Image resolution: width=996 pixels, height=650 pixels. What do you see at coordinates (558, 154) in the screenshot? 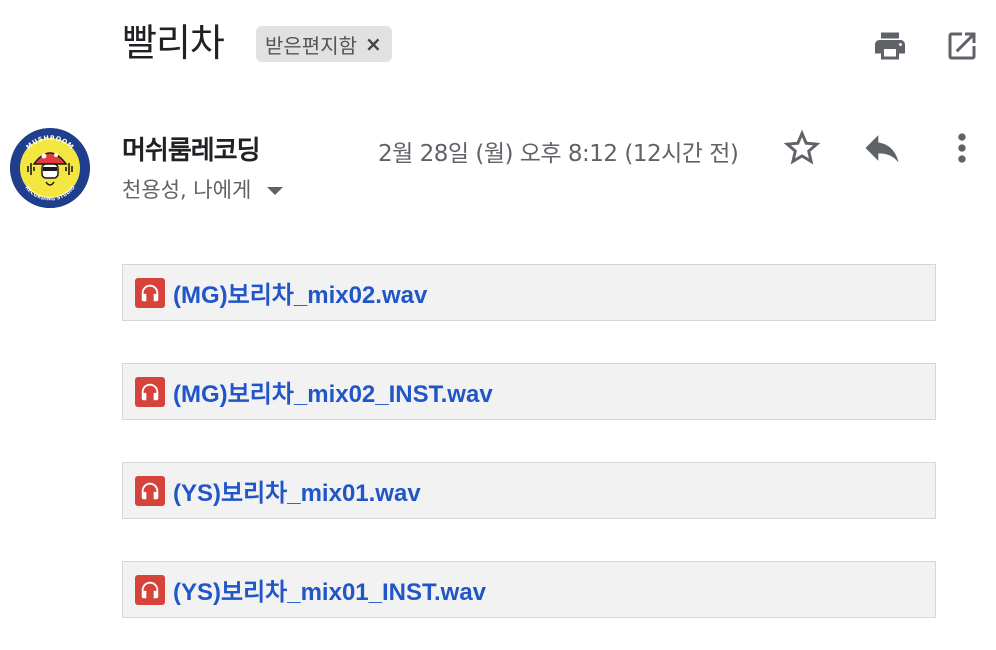
I see `email-date: 2월 28일 (월) 오후 8:12 (12시간 전)` at bounding box center [558, 154].